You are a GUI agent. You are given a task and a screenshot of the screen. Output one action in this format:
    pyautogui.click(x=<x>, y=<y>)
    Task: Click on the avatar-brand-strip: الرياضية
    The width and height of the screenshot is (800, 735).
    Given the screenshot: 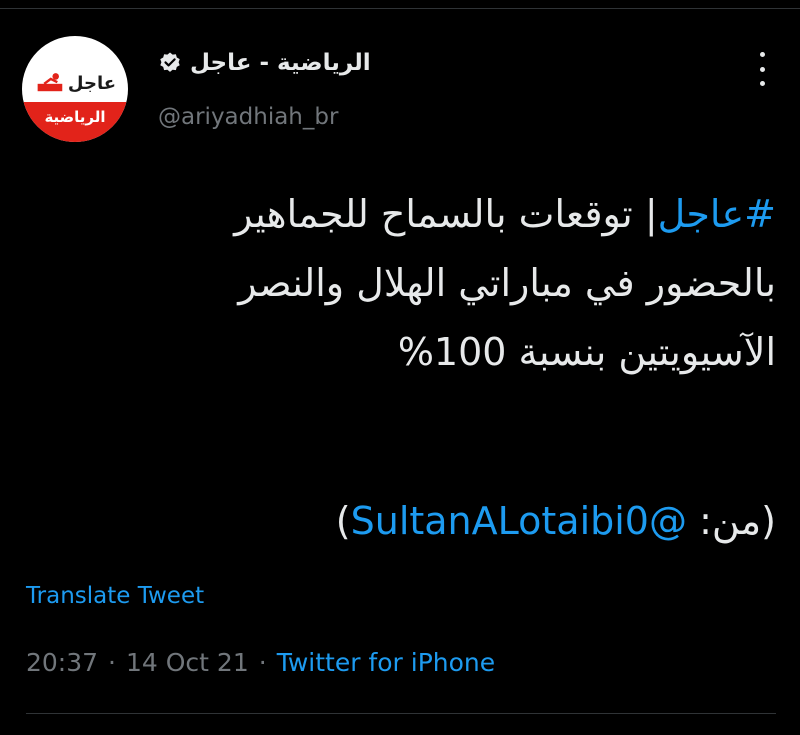 What is the action you would take?
    pyautogui.click(x=75, y=122)
    